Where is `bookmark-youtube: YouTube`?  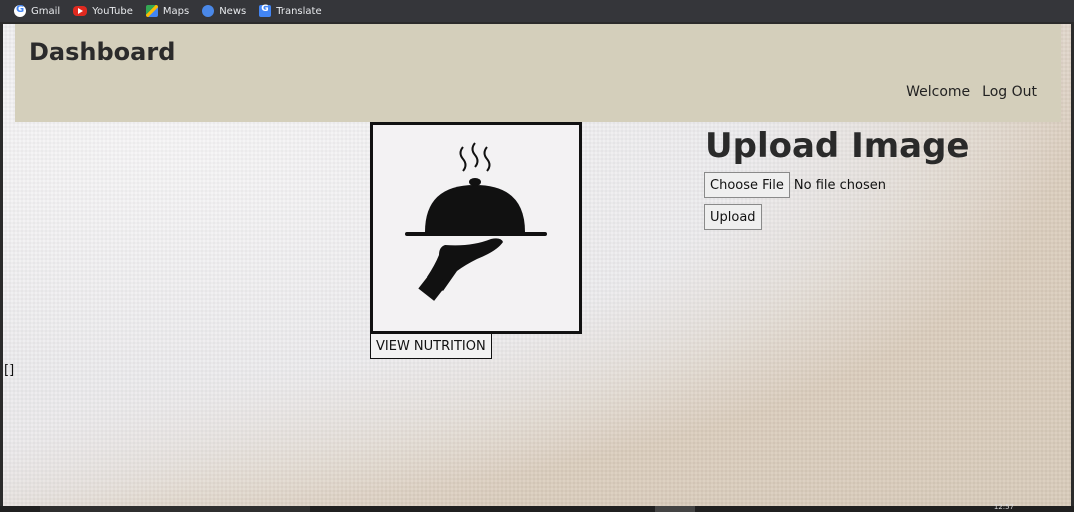 bookmark-youtube: YouTube is located at coordinates (103, 11).